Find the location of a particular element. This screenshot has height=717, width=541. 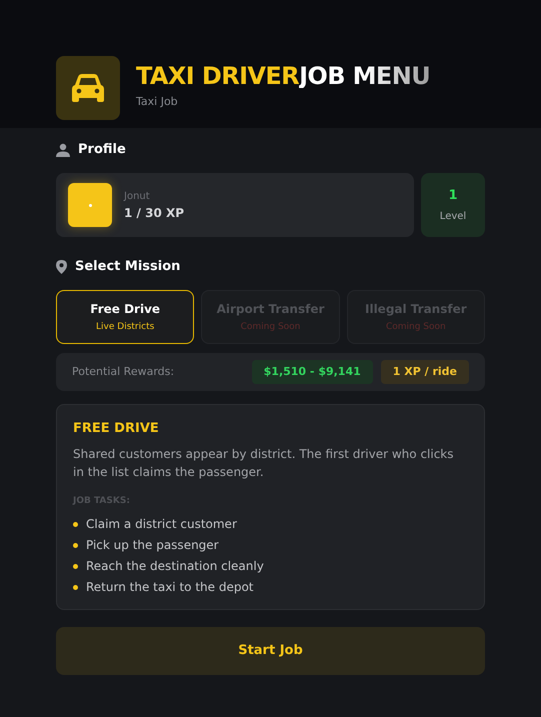

level-label: Level is located at coordinates (453, 217).